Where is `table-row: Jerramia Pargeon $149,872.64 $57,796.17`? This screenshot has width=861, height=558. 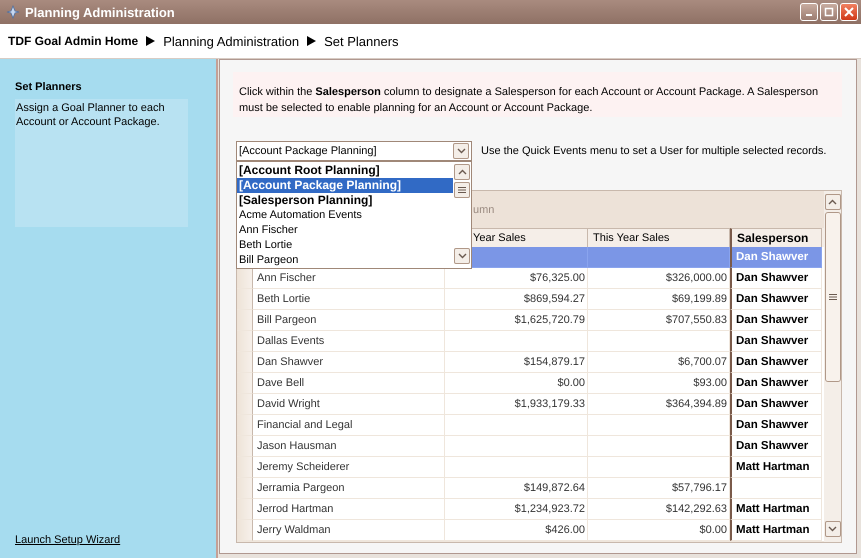
table-row: Jerramia Pargeon $149,872.64 $57,796.17 is located at coordinates (530, 488).